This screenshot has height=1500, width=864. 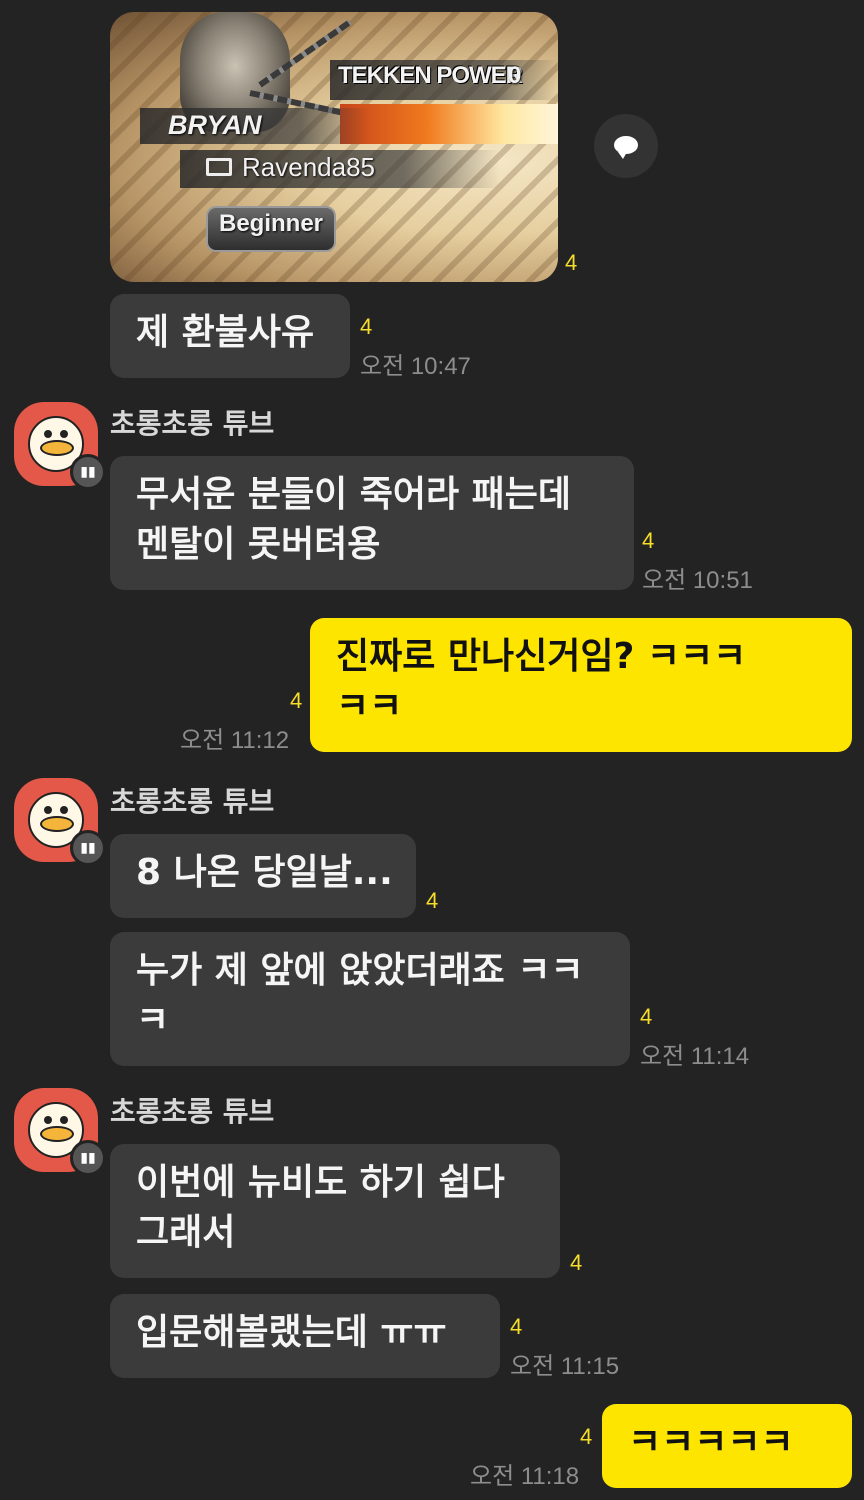 What do you see at coordinates (369, 706) in the screenshot?
I see `message-text: ㅋㅋ` at bounding box center [369, 706].